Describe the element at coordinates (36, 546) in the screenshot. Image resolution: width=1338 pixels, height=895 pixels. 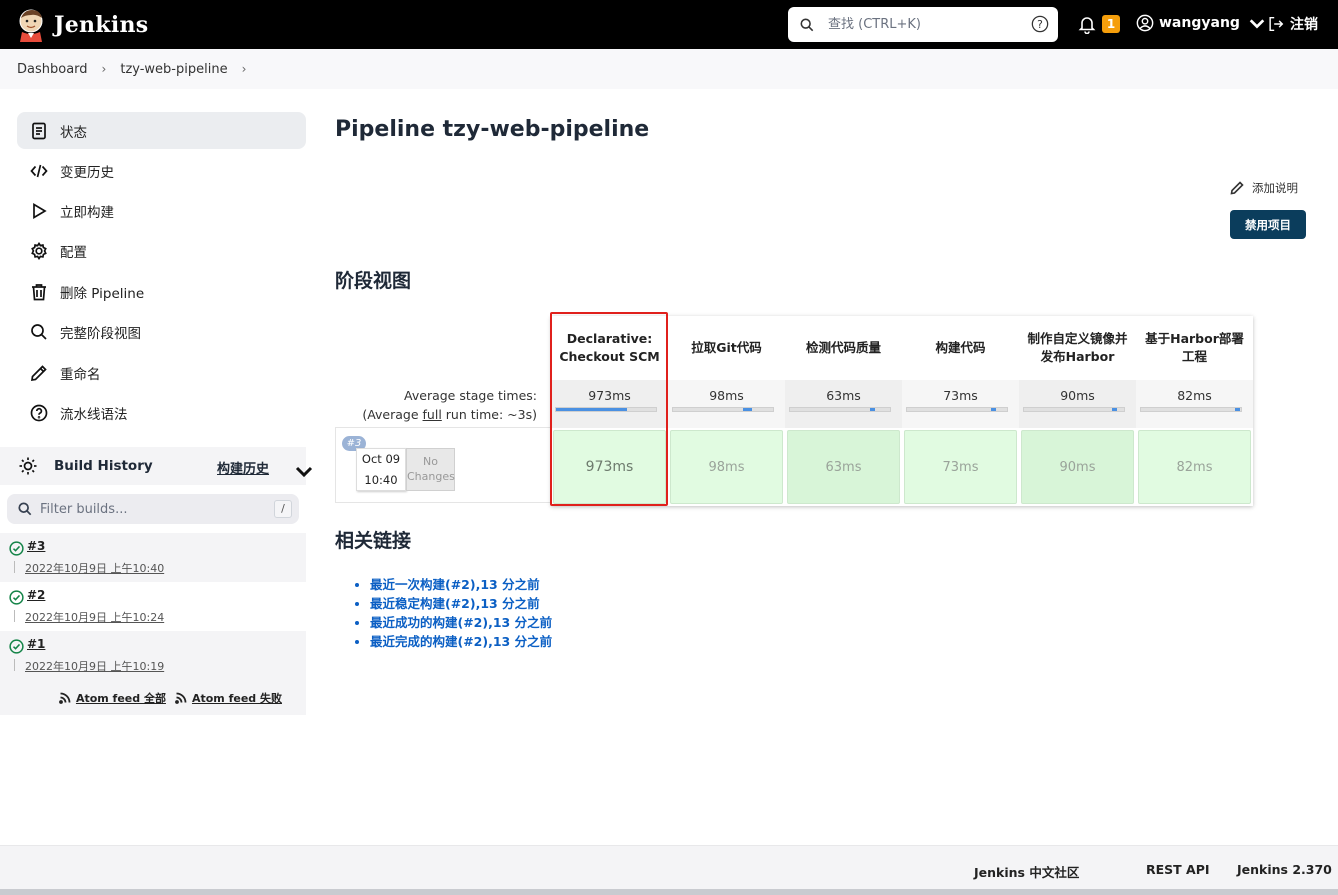
I see `build-number-link: #3` at that location.